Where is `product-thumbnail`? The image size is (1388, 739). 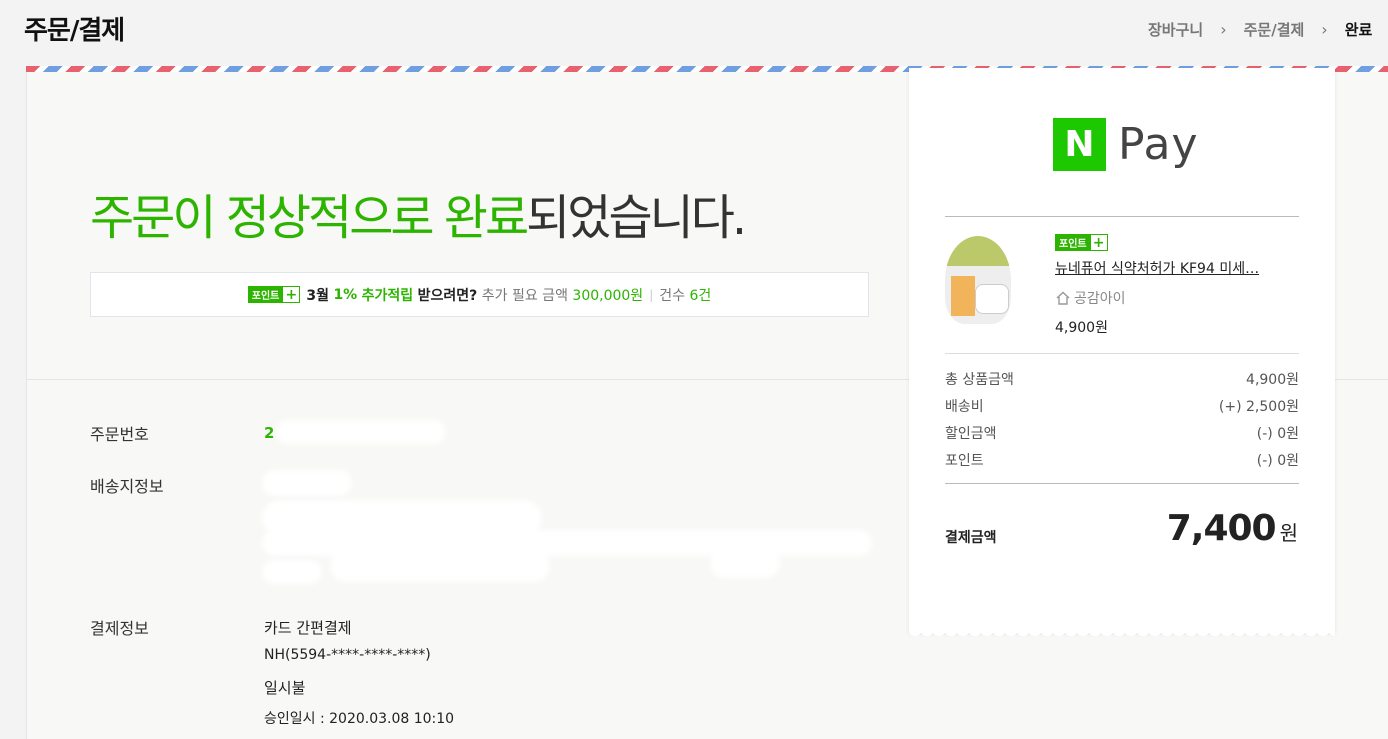
product-thumbnail is located at coordinates (978, 280).